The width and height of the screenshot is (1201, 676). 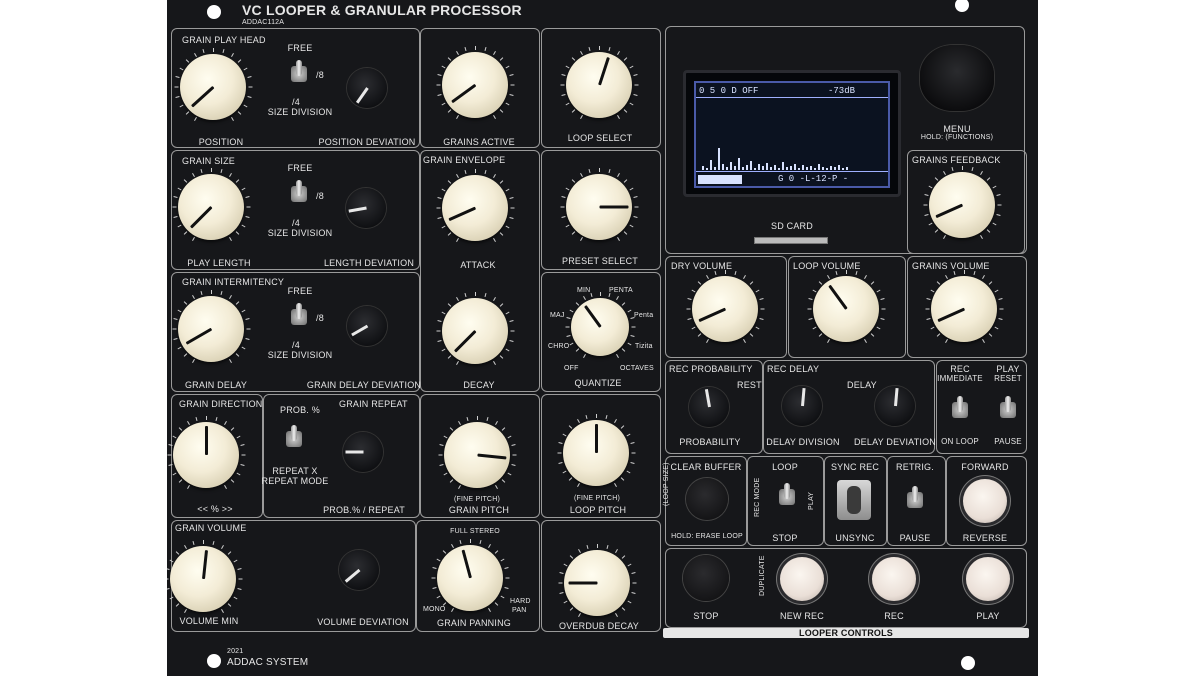 What do you see at coordinates (367, 326) in the screenshot?
I see `grain-delay-deviation-knob` at bounding box center [367, 326].